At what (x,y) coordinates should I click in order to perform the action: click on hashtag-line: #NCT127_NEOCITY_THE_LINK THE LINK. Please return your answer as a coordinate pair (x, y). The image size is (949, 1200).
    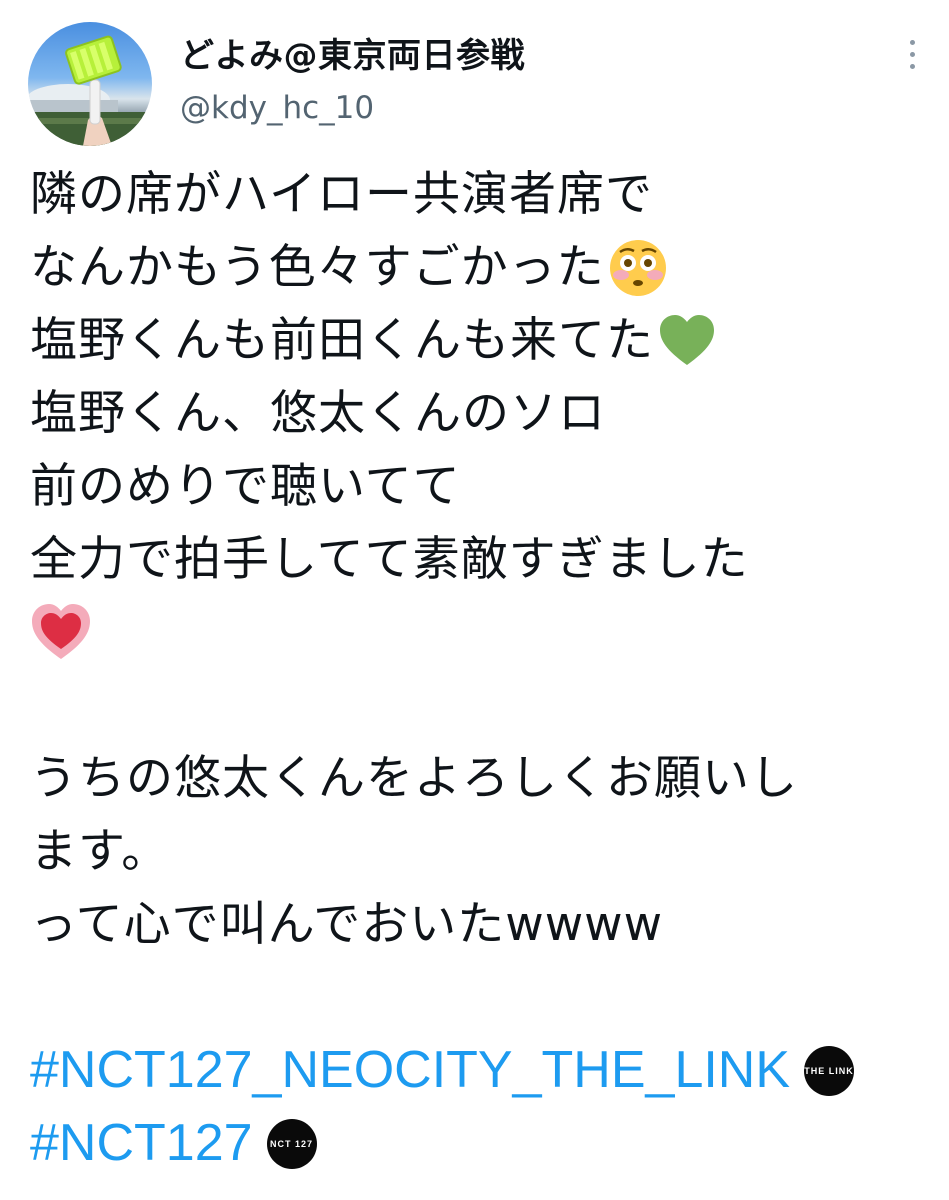
    Looking at the image, I should click on (480, 1070).